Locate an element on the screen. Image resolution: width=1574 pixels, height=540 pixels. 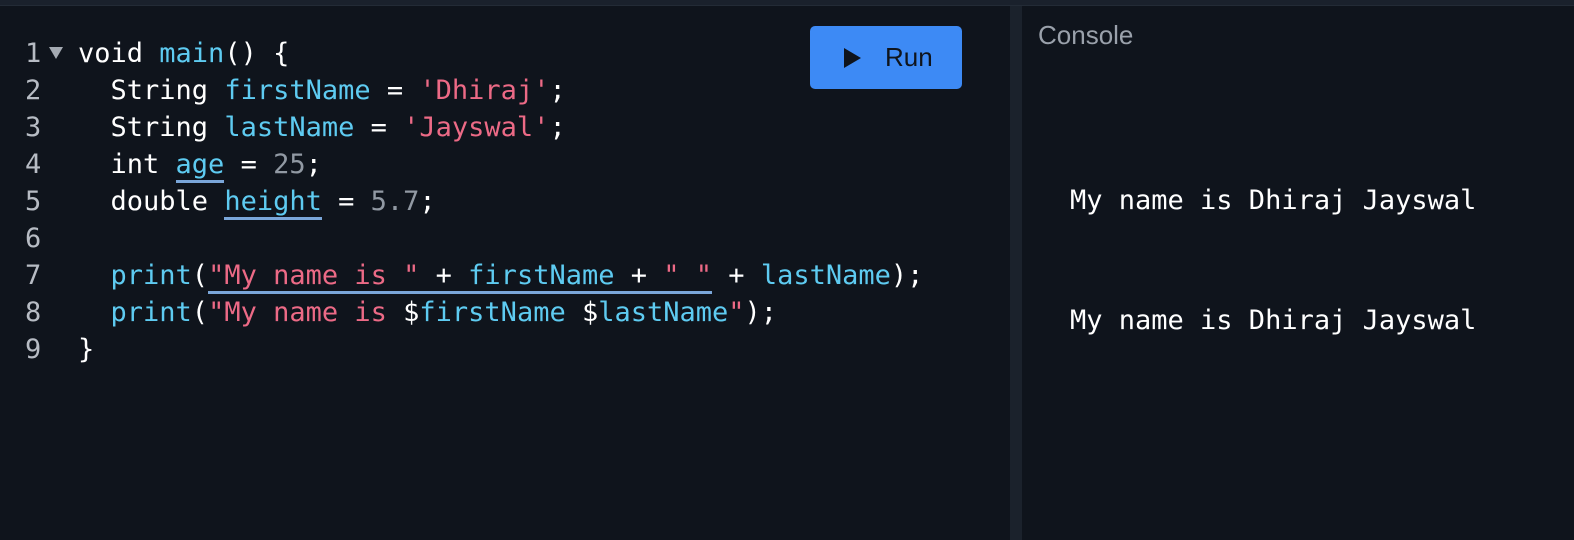
code-token: int is located at coordinates (127, 164).